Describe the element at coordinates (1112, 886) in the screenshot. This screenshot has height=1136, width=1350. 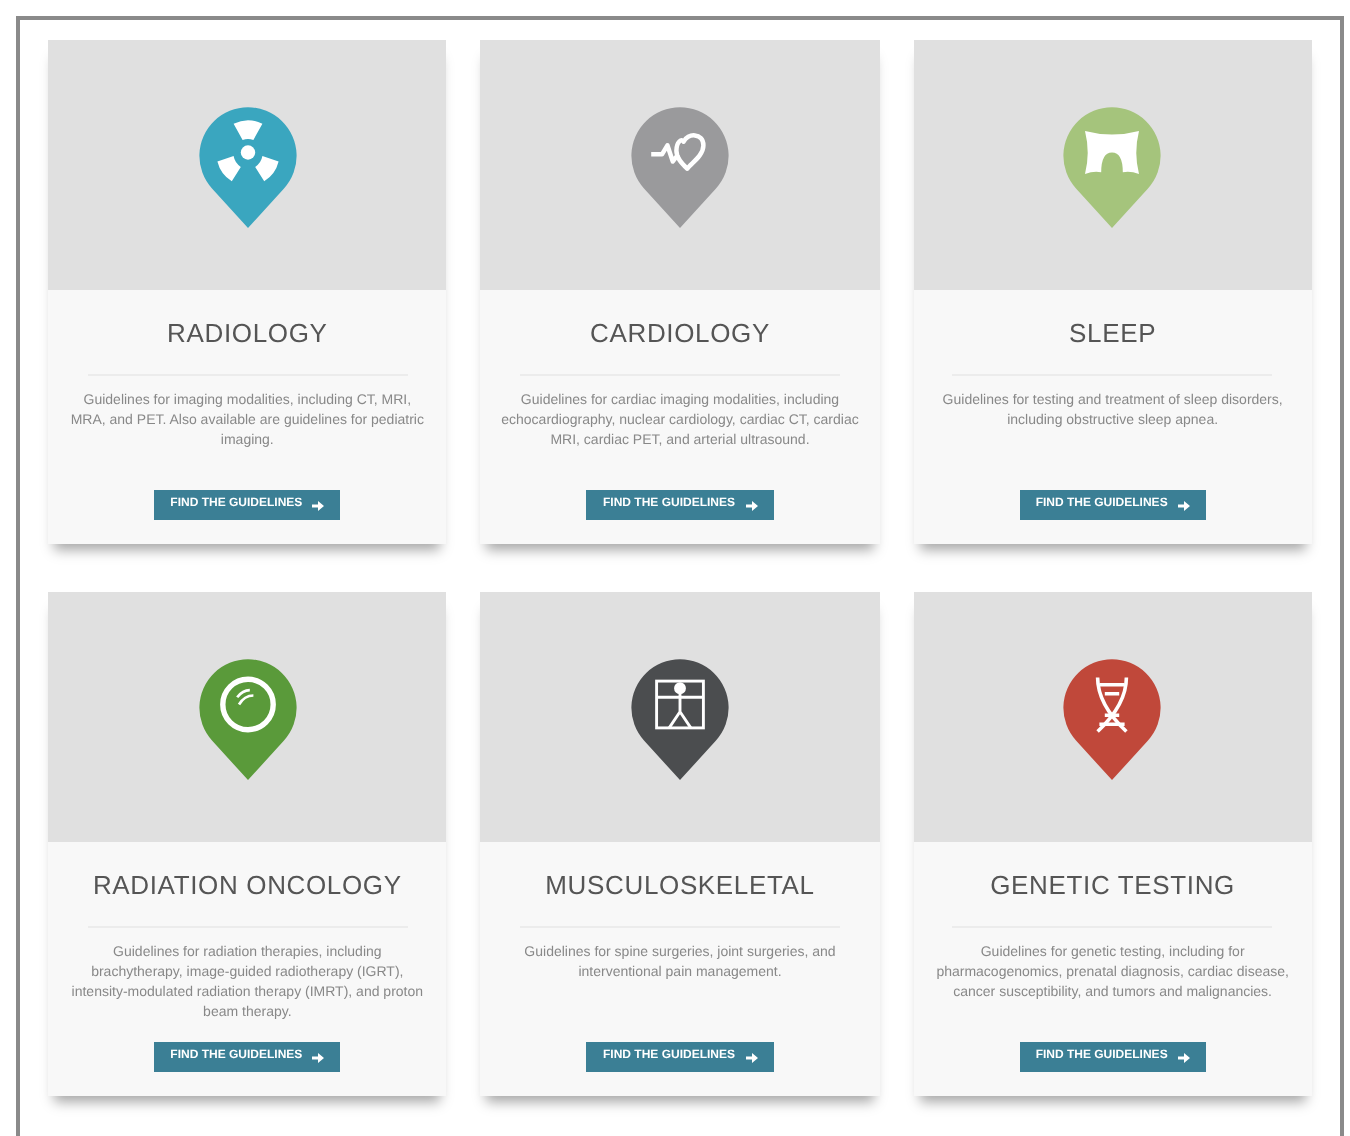
I see `card-title: GENETIC TESTING` at that location.